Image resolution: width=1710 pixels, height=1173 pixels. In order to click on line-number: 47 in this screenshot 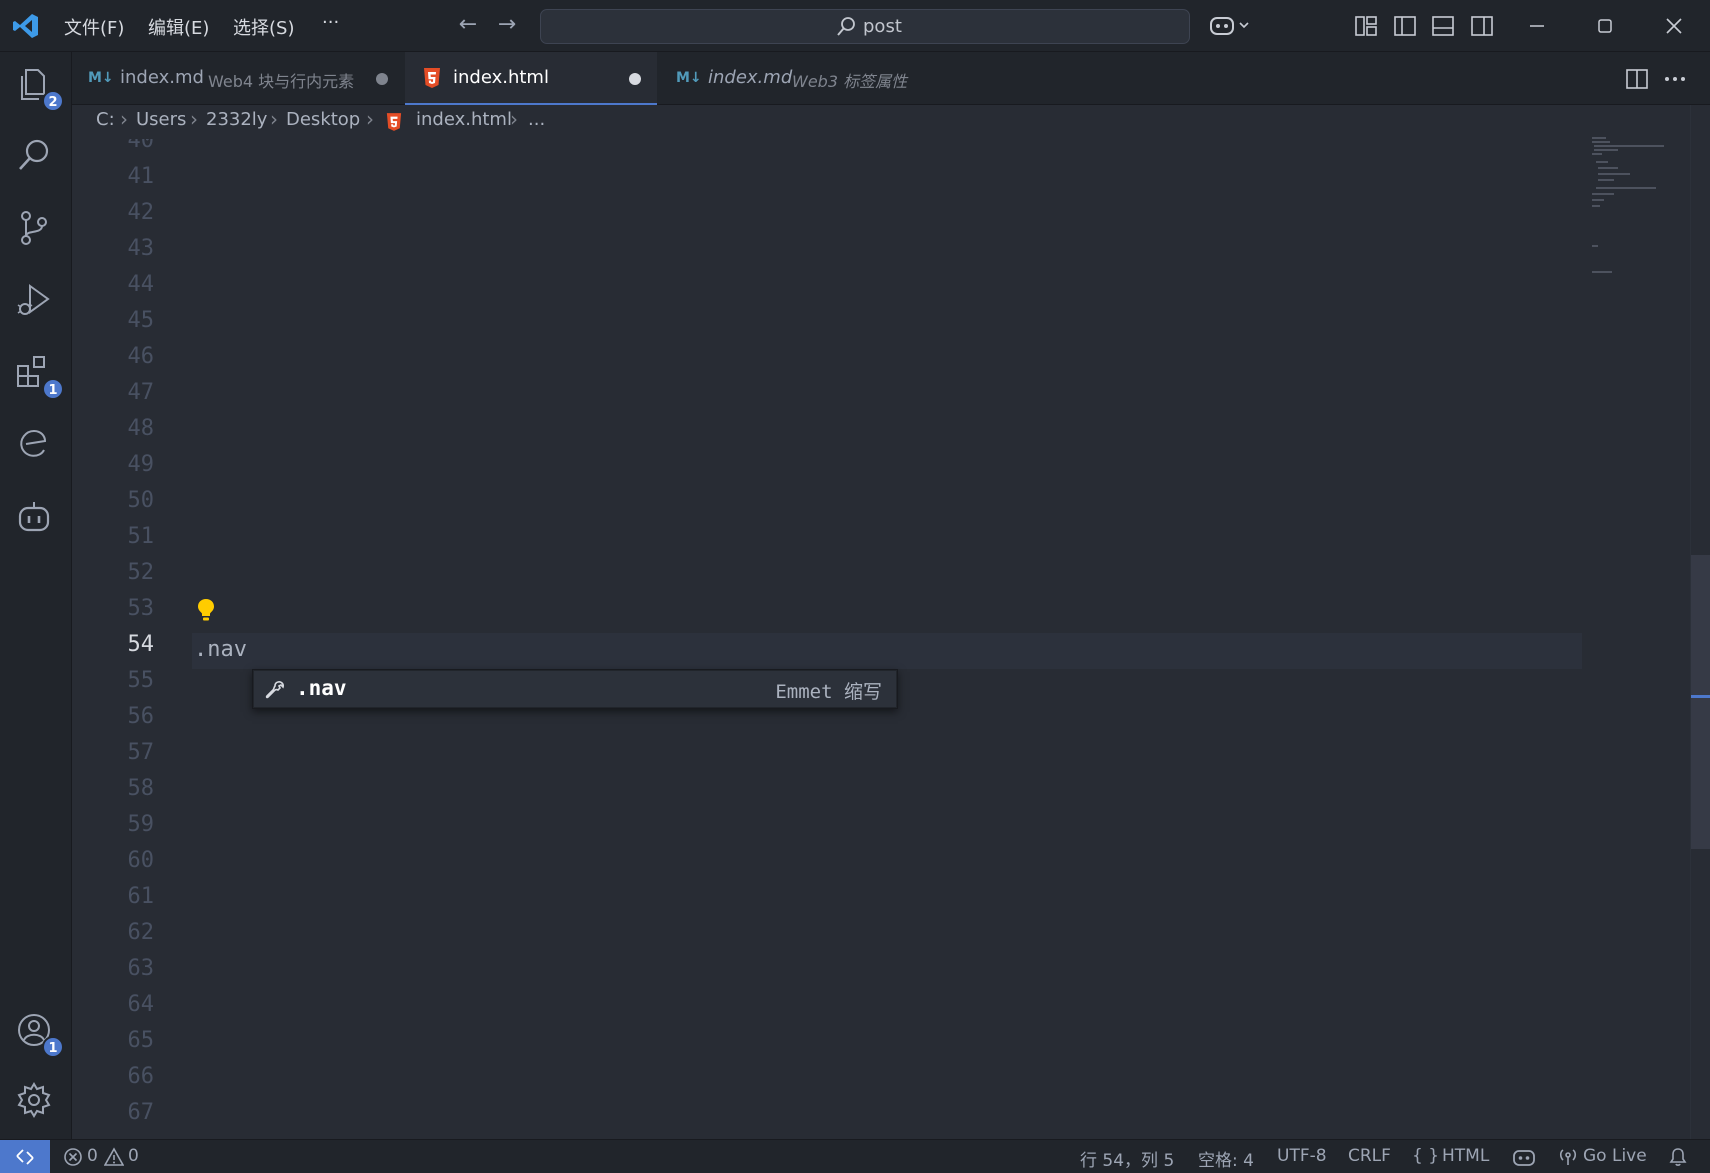, I will do `click(141, 392)`.